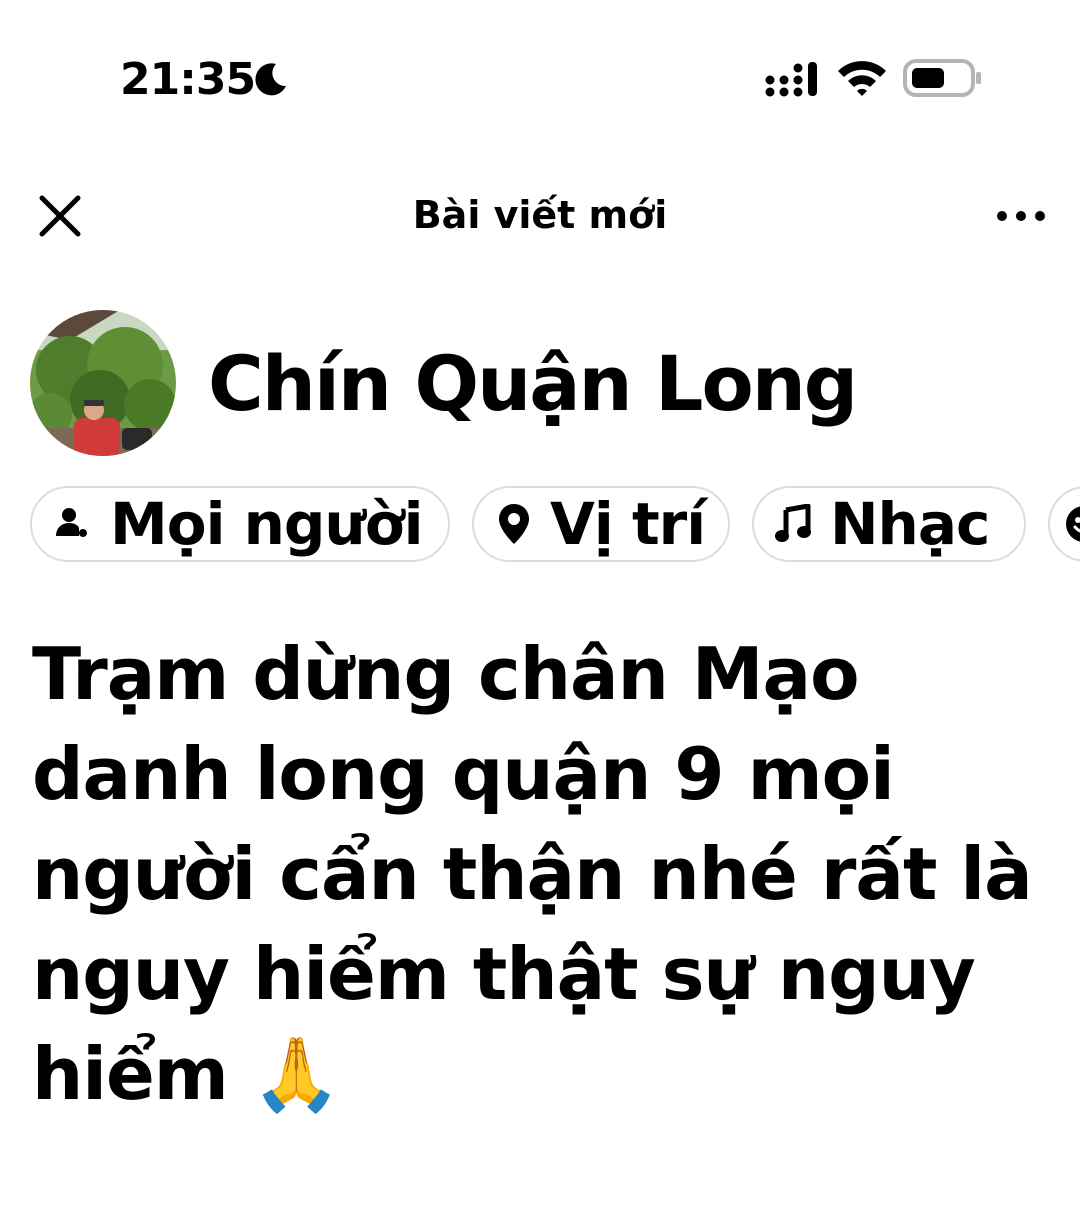  Describe the element at coordinates (791, 79) in the screenshot. I see `cellular-signal-icon` at that location.